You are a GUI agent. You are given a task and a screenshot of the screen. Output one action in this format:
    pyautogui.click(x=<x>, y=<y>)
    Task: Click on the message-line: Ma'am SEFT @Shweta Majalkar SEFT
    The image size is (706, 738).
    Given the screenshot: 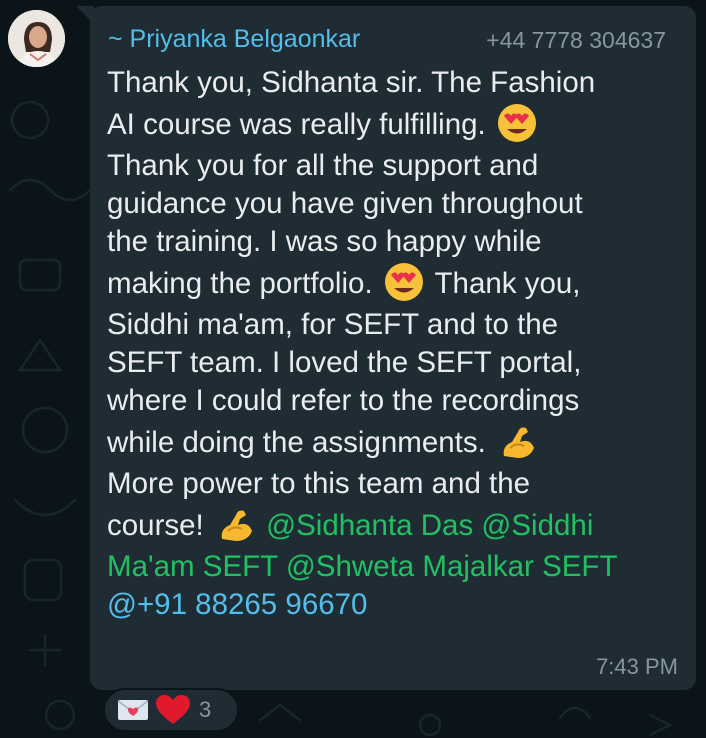 What is the action you would take?
    pyautogui.click(x=399, y=567)
    